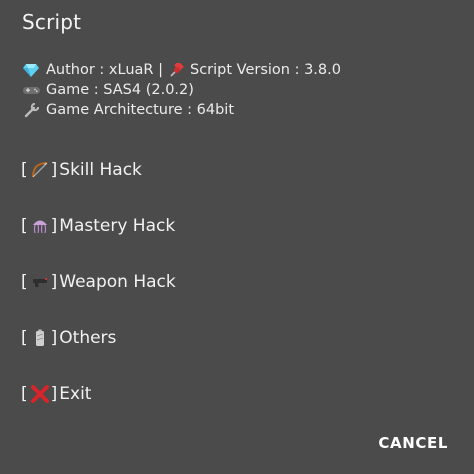  What do you see at coordinates (120, 90) in the screenshot?
I see `game-text: Game : SAS4 (2.0.2)` at bounding box center [120, 90].